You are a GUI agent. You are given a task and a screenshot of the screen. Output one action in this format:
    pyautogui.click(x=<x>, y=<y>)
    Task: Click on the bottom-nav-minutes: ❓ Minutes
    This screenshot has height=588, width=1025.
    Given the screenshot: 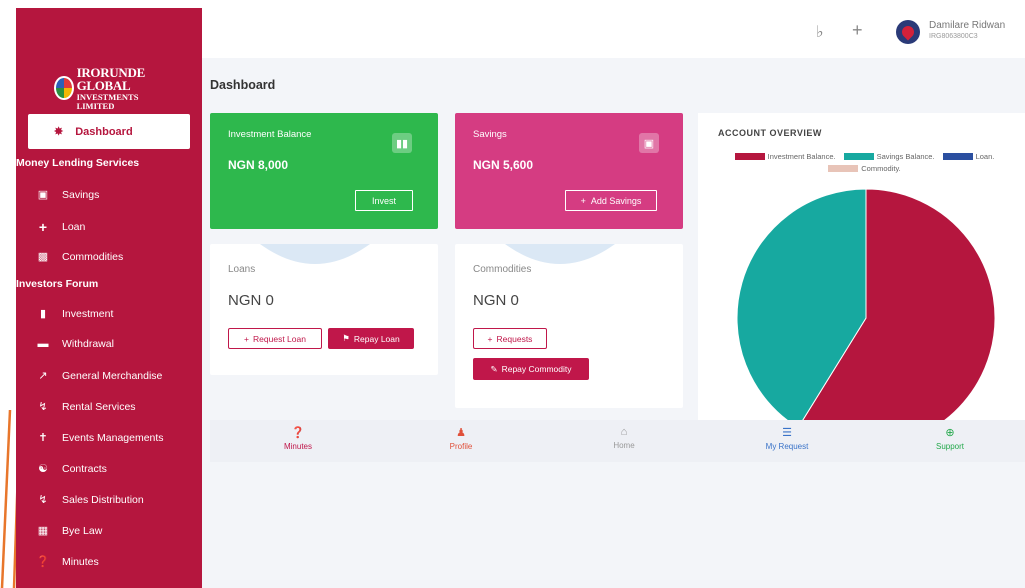 What is the action you would take?
    pyautogui.click(x=298, y=438)
    